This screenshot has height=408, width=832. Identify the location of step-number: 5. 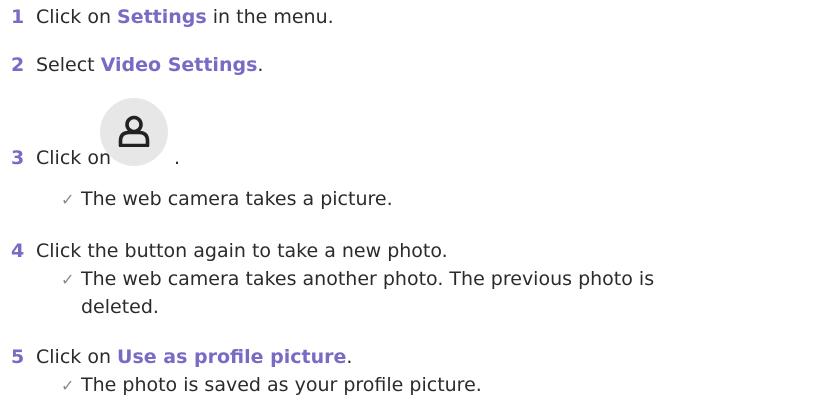
(18, 357).